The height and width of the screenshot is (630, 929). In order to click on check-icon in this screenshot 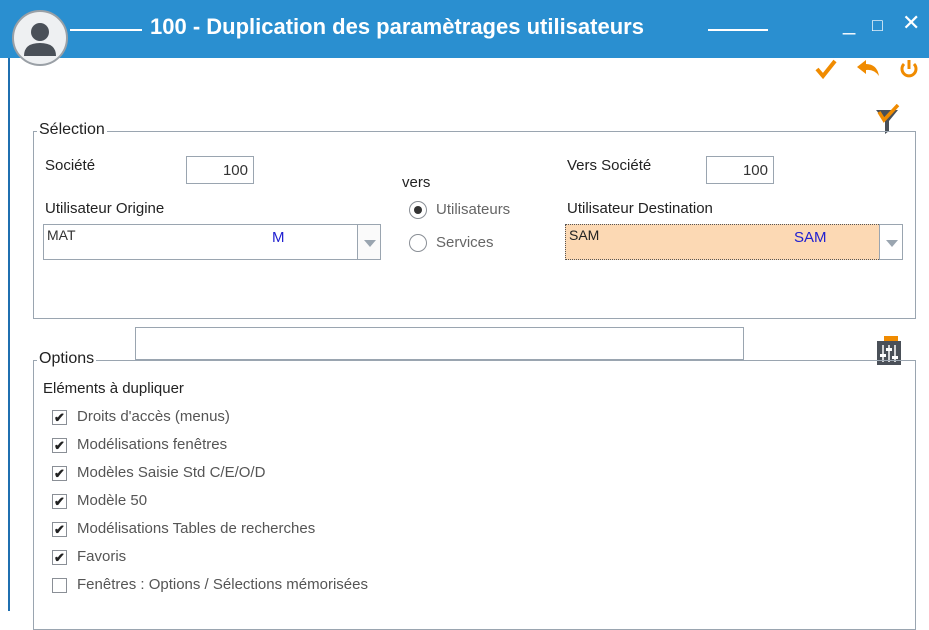, I will do `click(826, 69)`.